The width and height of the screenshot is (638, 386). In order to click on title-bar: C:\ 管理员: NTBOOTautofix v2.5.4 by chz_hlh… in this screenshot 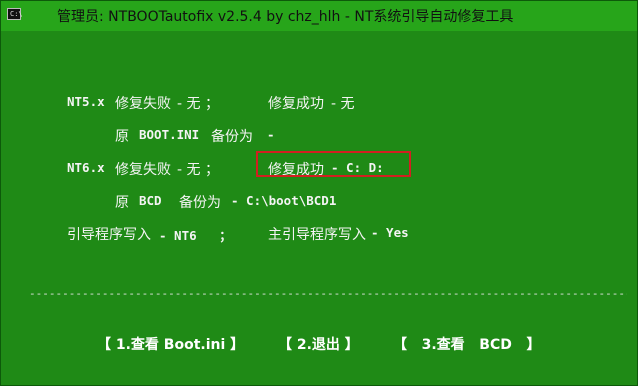, I will do `click(319, 16)`.